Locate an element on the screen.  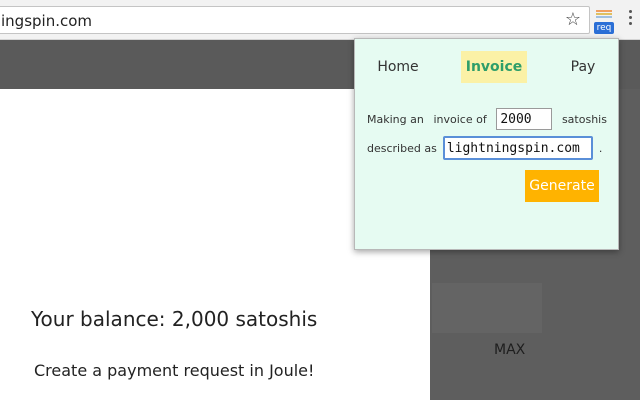
tab-invoice: Invoice is located at coordinates (494, 67).